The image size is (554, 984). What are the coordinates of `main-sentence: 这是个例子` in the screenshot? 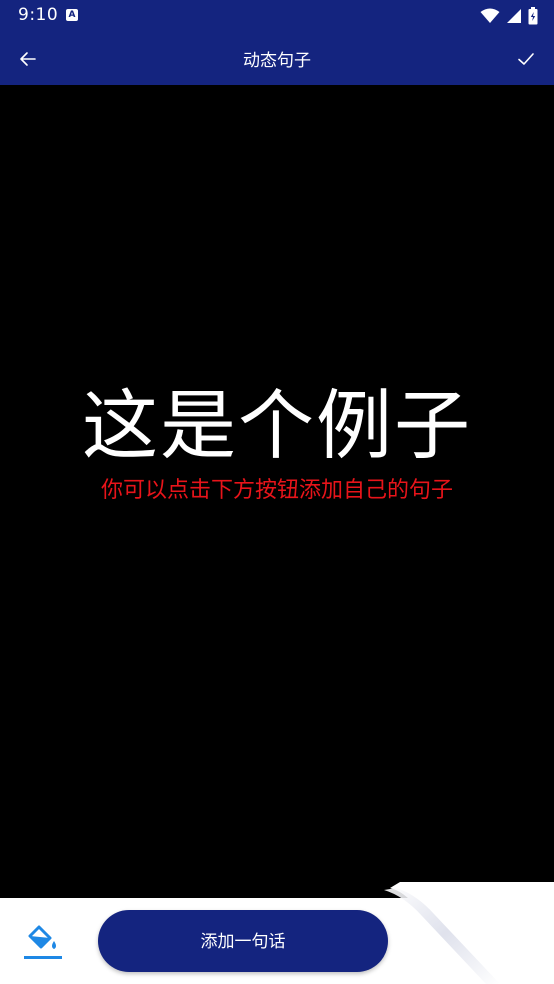 It's located at (277, 426).